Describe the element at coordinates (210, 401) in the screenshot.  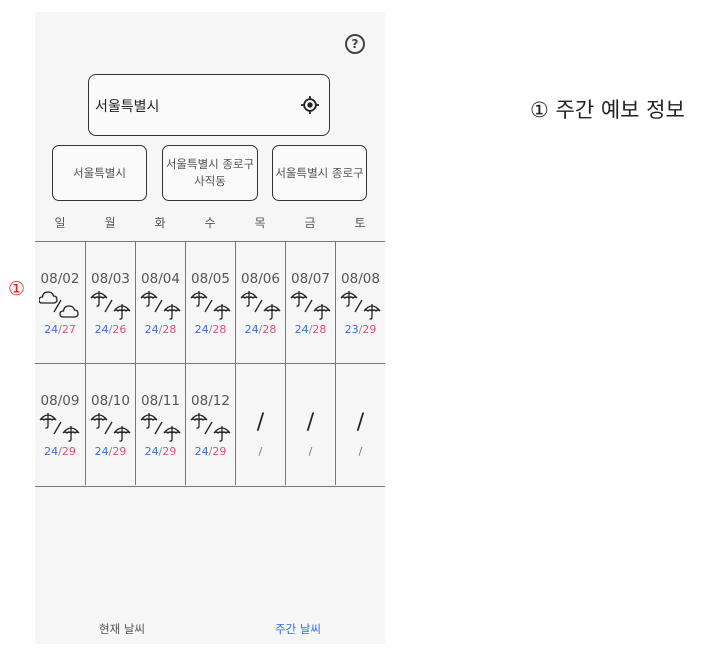
I see `forecast-date: 08/12` at that location.